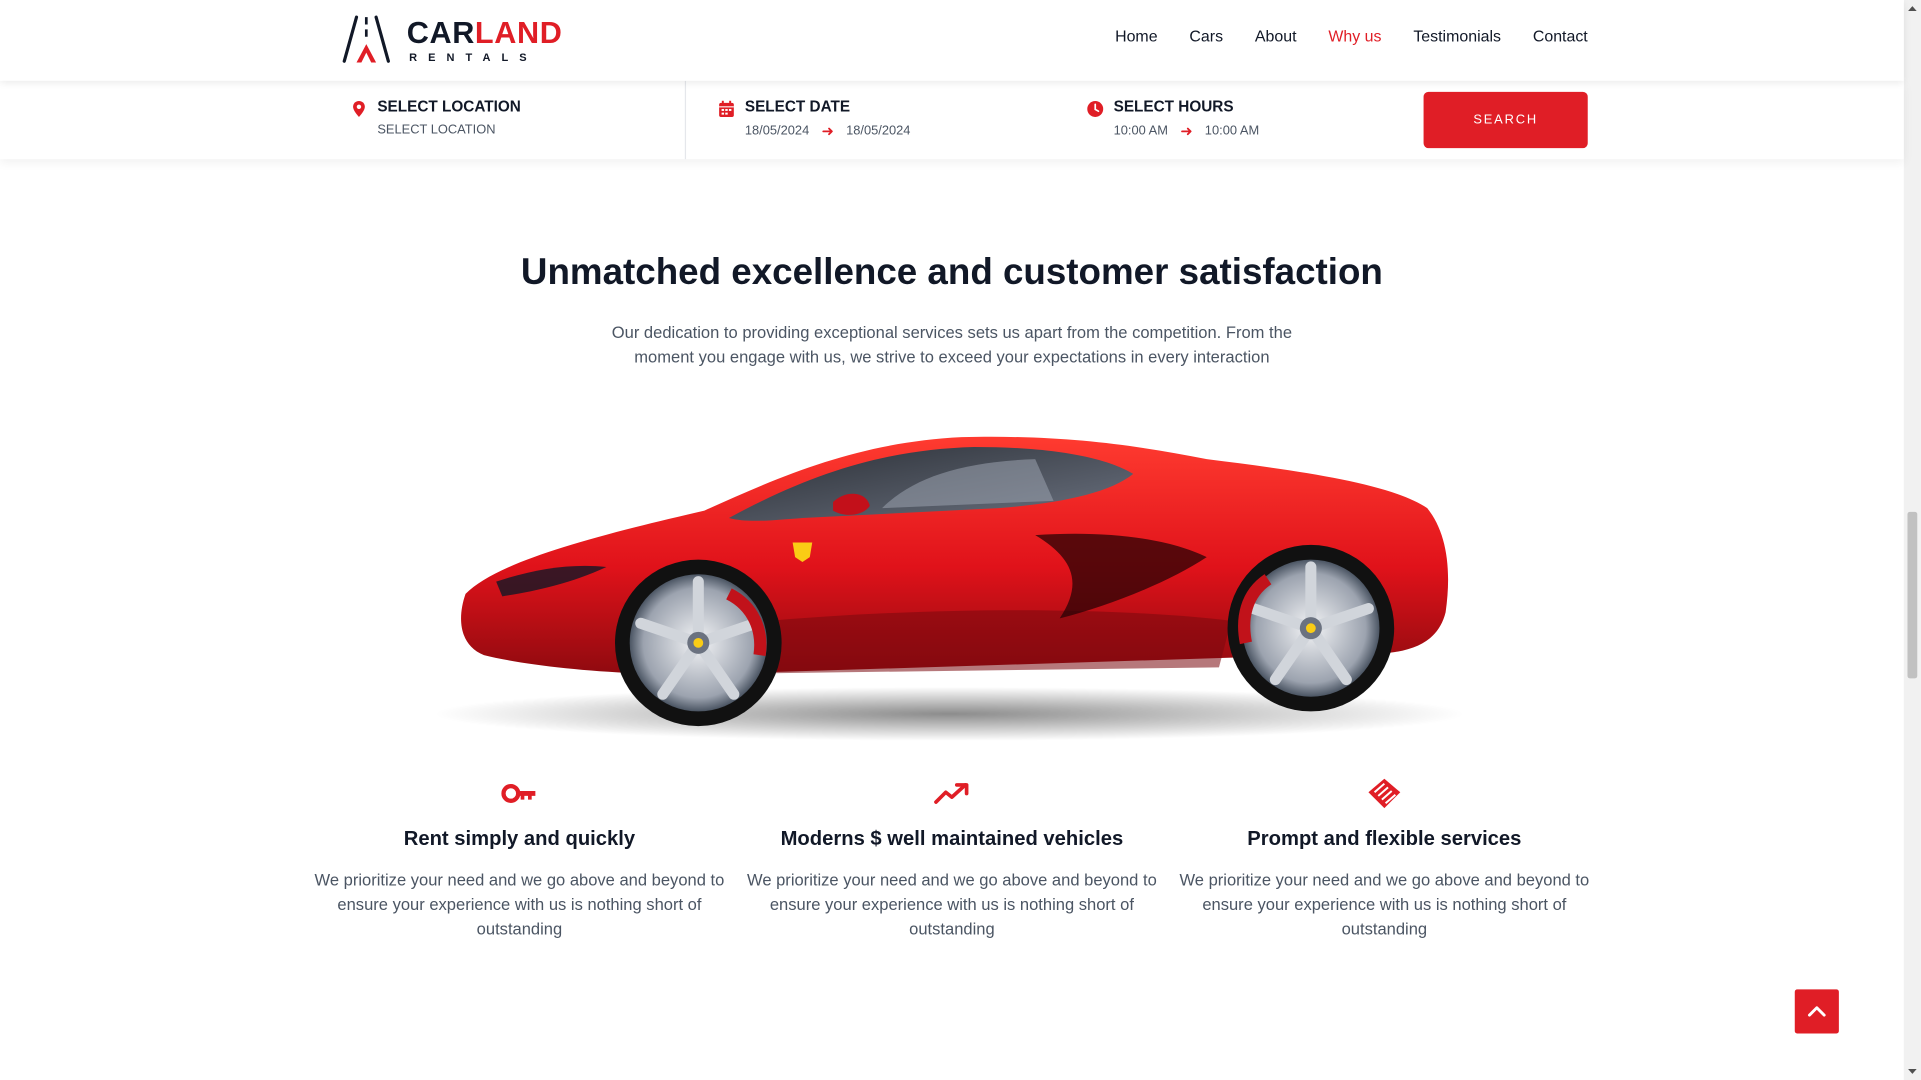 The height and width of the screenshot is (1080, 1921). What do you see at coordinates (359, 109) in the screenshot?
I see `map-pin-icon` at bounding box center [359, 109].